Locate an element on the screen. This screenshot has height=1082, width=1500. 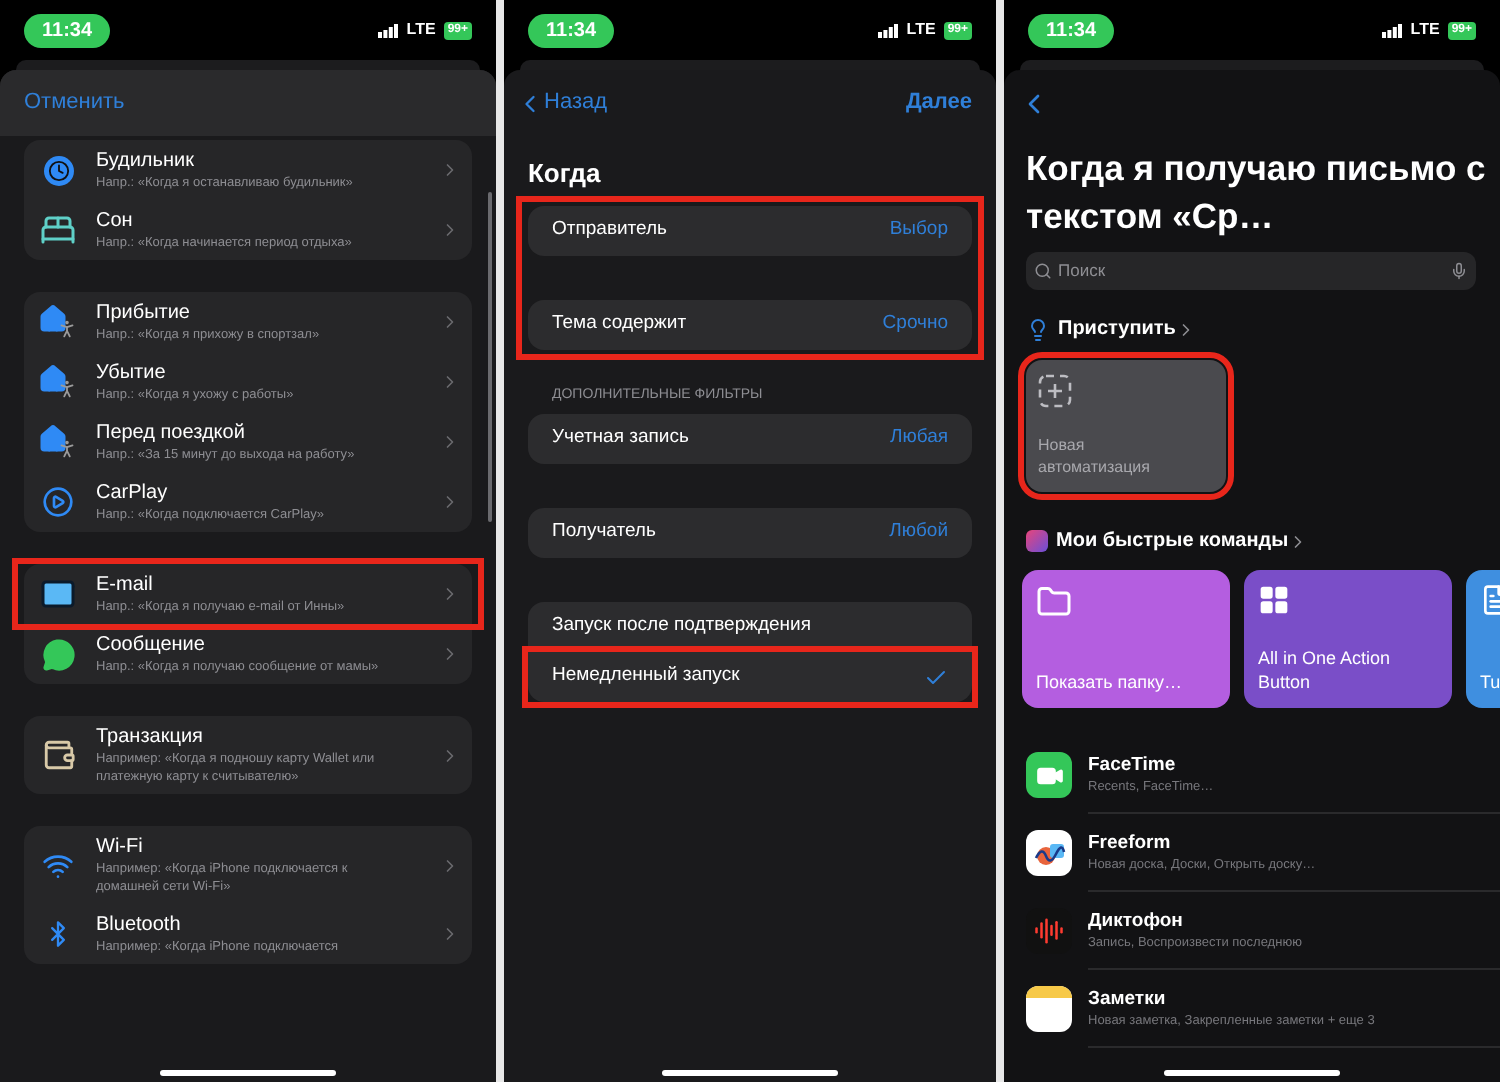
setting-label: Учетная запись is located at coordinates (620, 438).